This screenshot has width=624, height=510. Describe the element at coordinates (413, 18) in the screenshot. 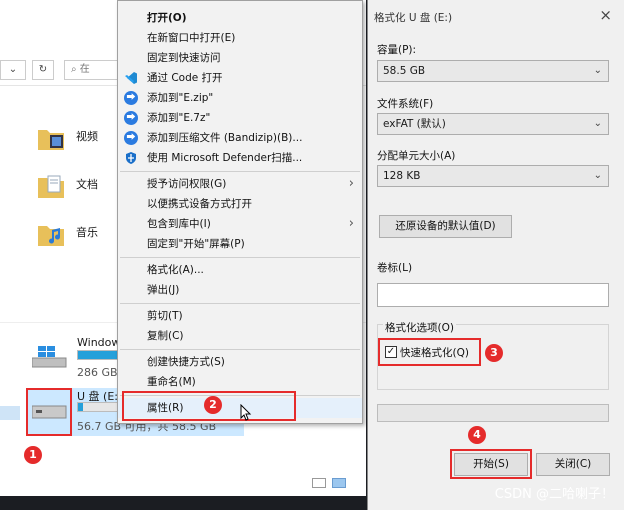

I see `dialog-title: 格式化 U 盘 (E:)` at that location.